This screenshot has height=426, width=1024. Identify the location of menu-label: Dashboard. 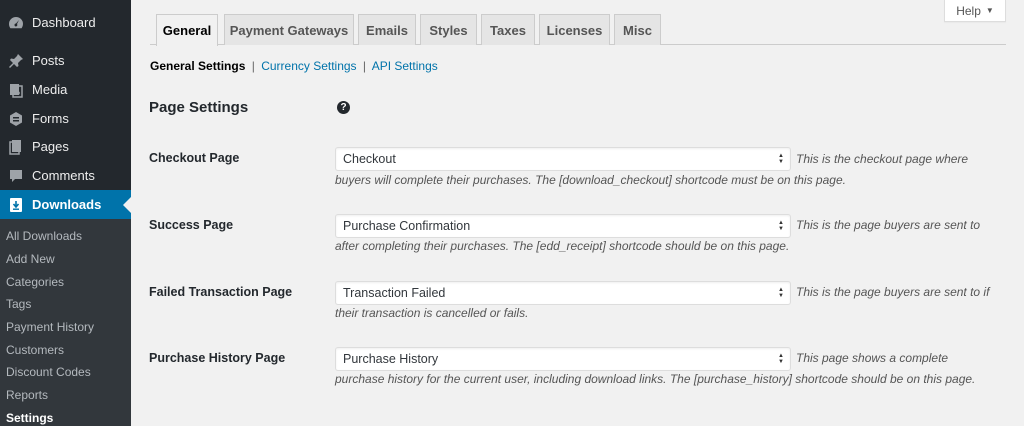
(64, 22).